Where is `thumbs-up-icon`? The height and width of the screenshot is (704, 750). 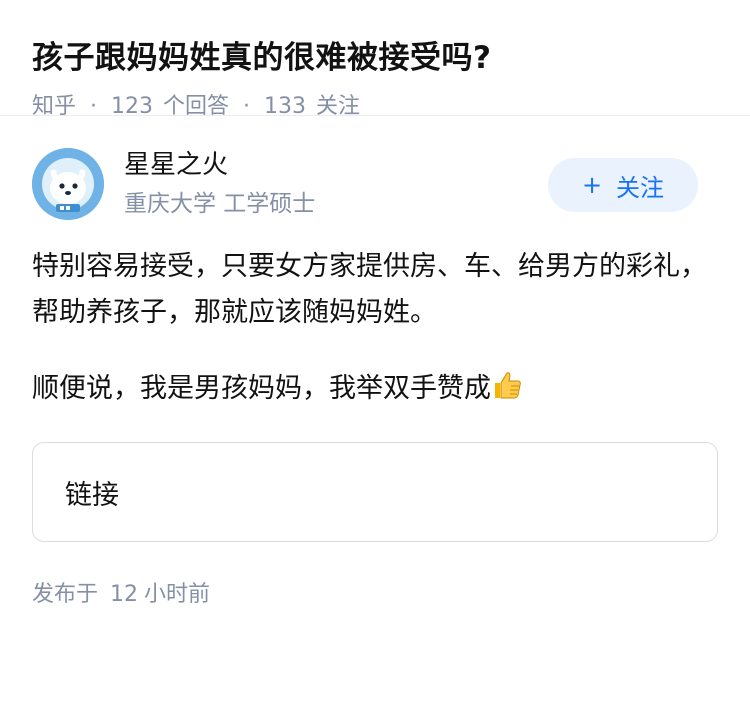
thumbs-up-icon is located at coordinates (508, 385).